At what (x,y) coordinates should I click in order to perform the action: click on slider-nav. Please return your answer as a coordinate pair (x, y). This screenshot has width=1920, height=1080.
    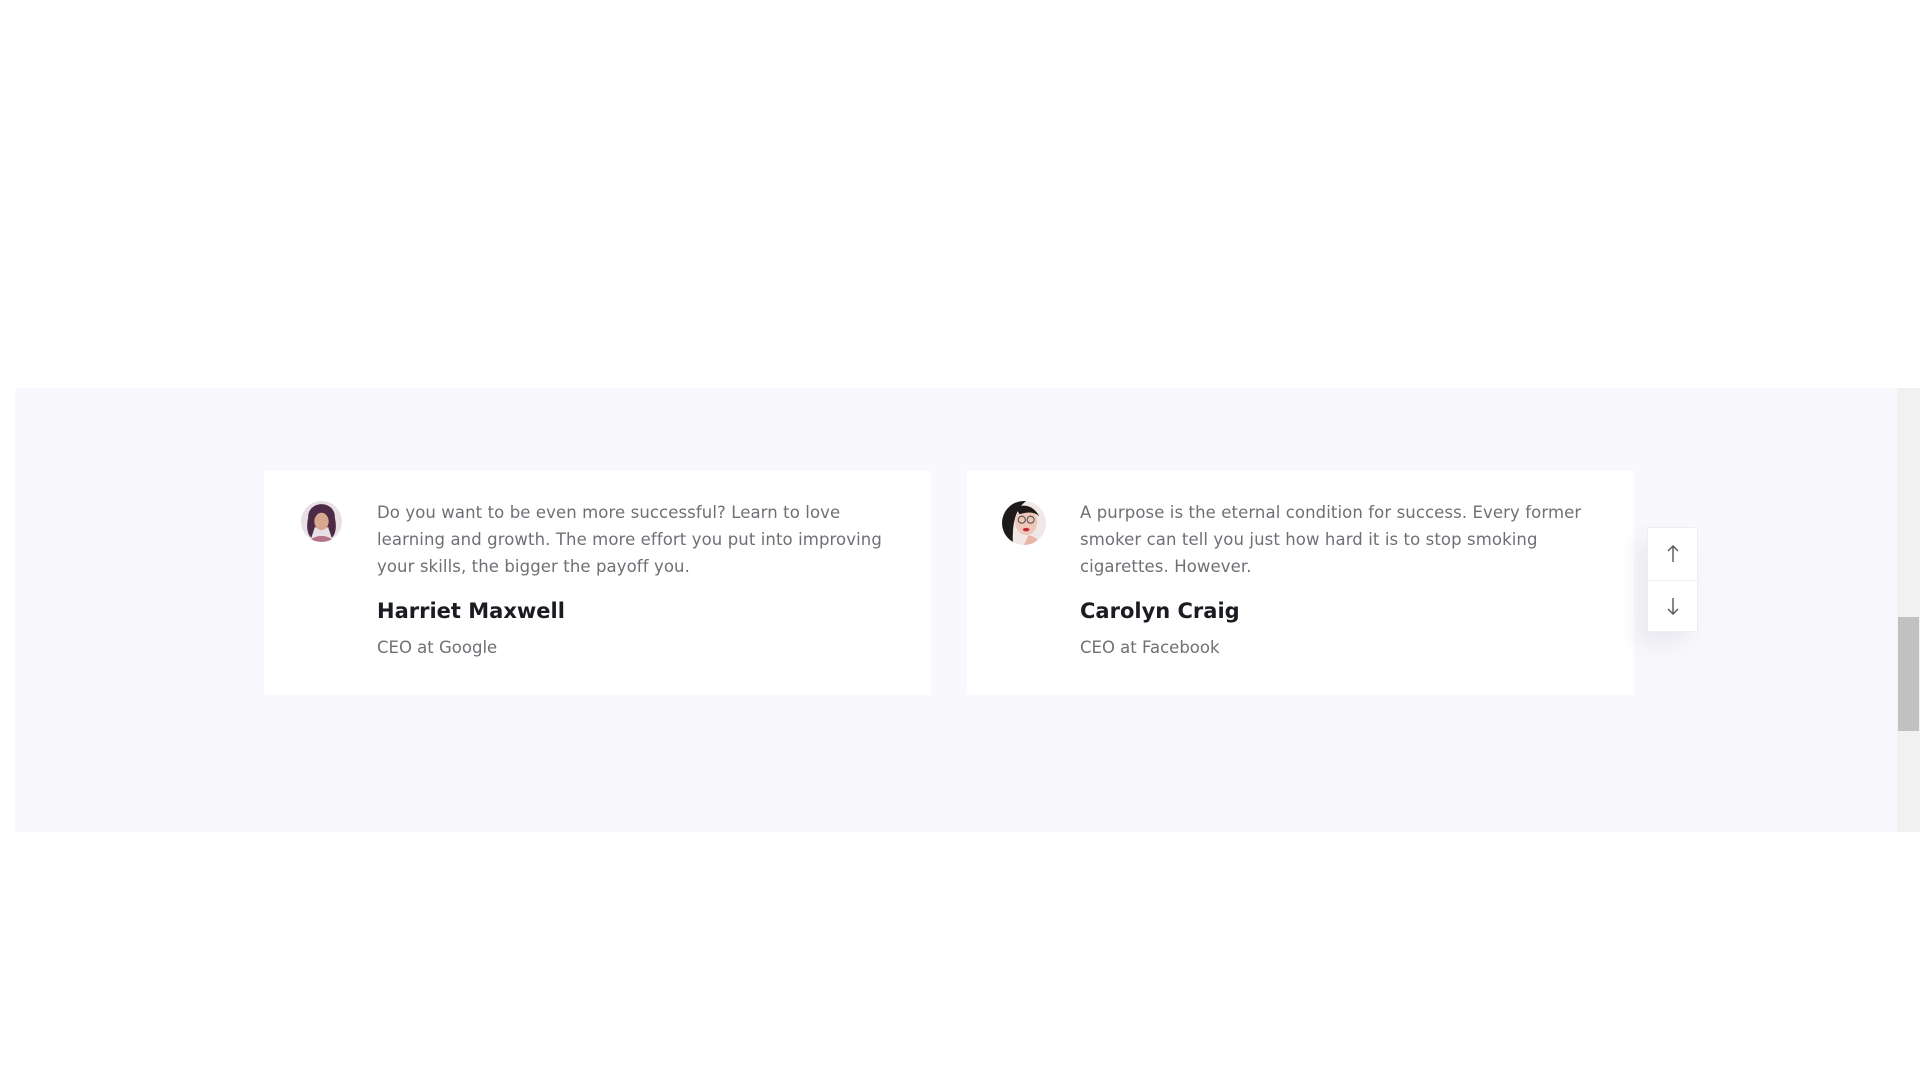
    Looking at the image, I should click on (1672, 579).